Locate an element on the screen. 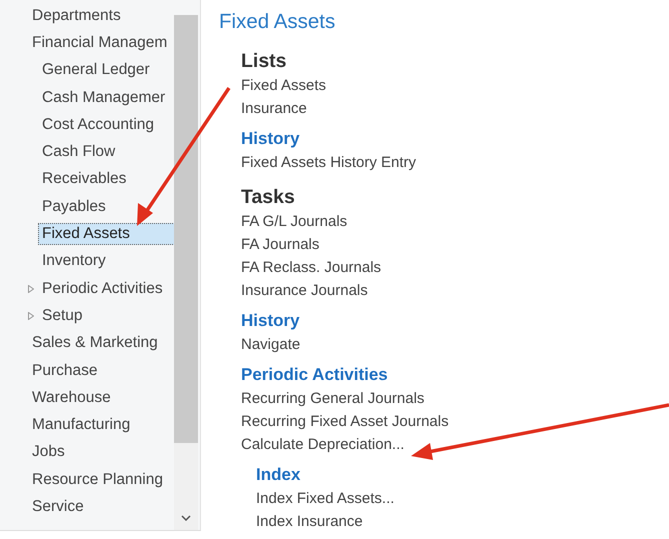 The height and width of the screenshot is (539, 669). nav-item: Financial Managem is located at coordinates (100, 43).